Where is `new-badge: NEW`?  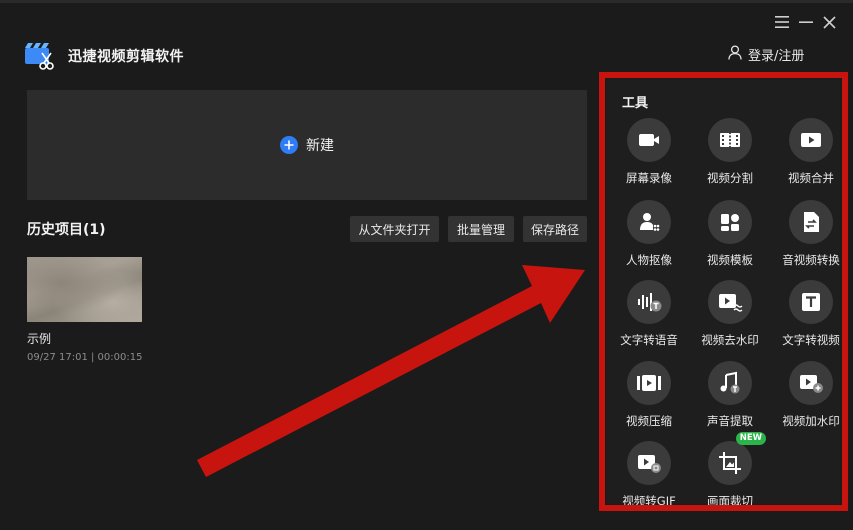 new-badge: NEW is located at coordinates (750, 438).